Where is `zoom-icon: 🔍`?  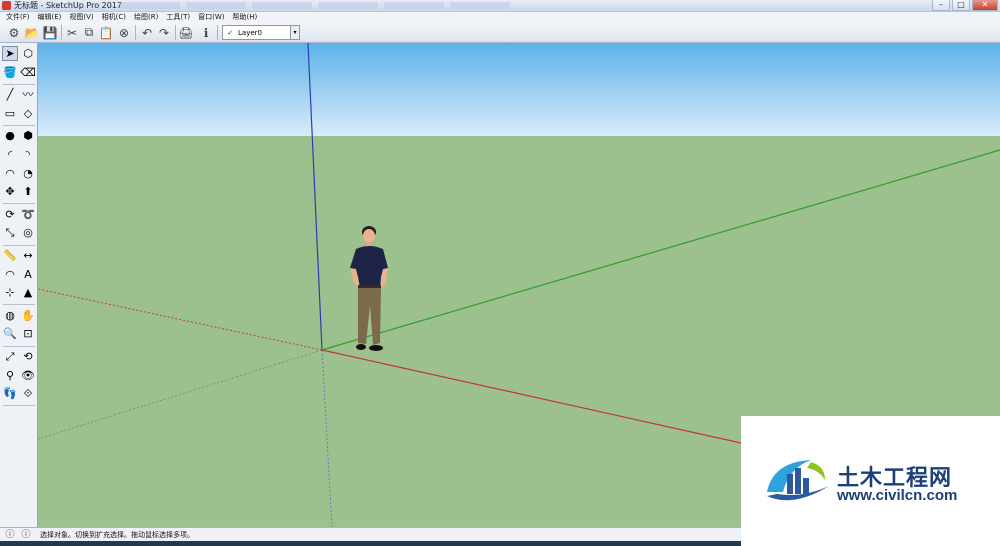
zoom-icon: 🔍 is located at coordinates (10, 333).